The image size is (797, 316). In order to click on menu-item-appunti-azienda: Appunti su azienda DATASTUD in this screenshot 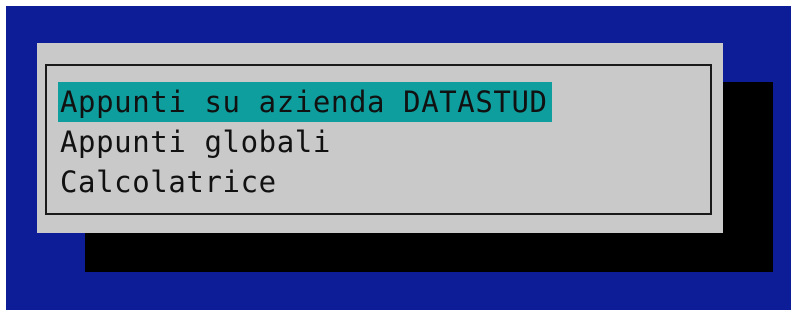, I will do `click(305, 102)`.